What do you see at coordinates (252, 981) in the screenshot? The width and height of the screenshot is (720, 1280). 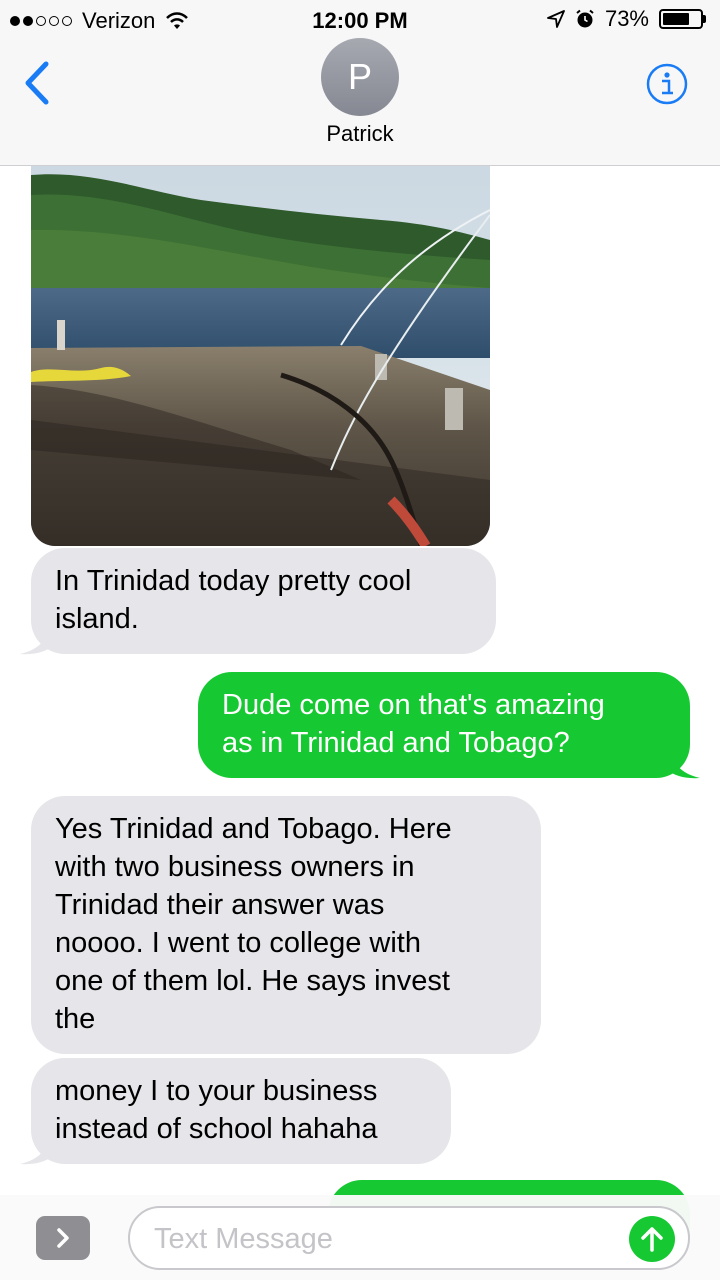 I see `message-text-line: one of them lol. He says invest` at bounding box center [252, 981].